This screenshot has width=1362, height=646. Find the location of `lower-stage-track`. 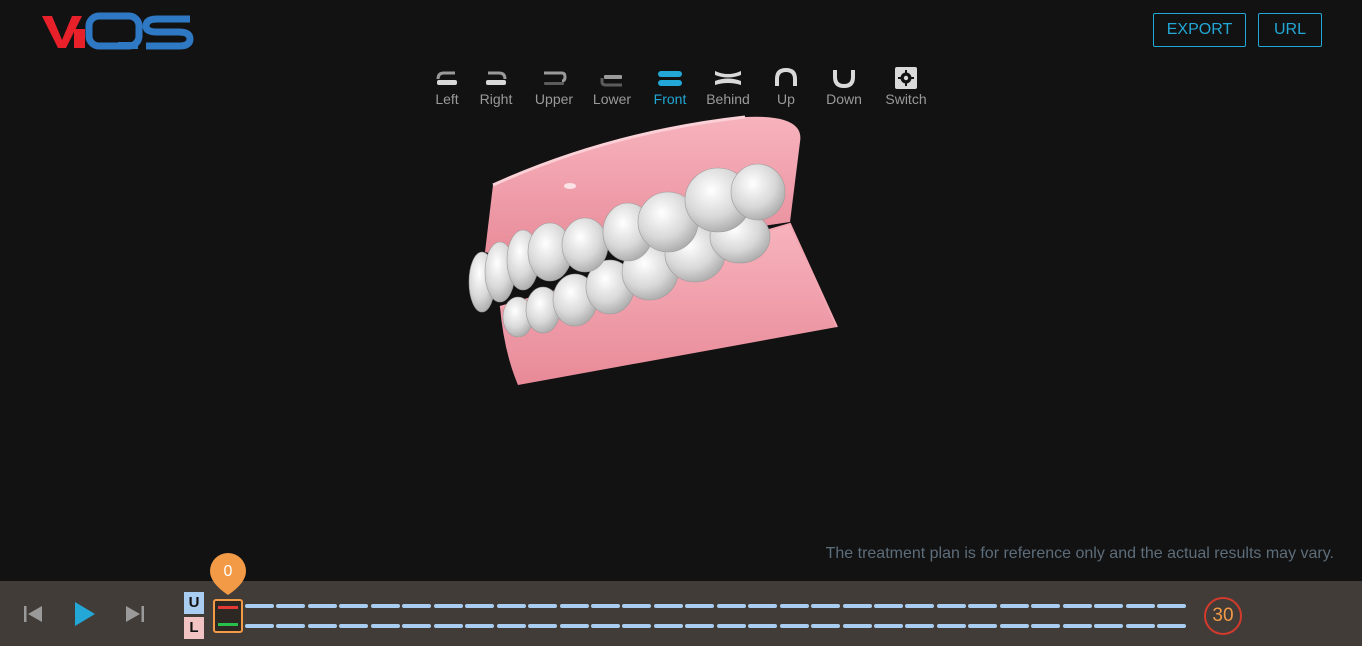

lower-stage-track is located at coordinates (716, 626).